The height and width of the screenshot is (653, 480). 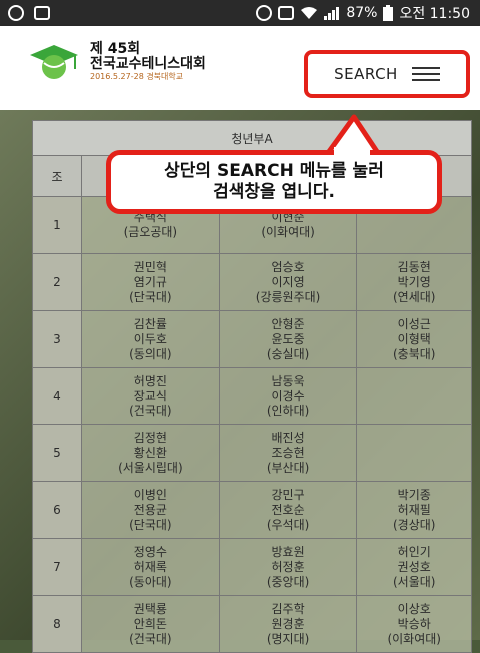 I want to click on team-school: (서울시립대), so click(x=150, y=467).